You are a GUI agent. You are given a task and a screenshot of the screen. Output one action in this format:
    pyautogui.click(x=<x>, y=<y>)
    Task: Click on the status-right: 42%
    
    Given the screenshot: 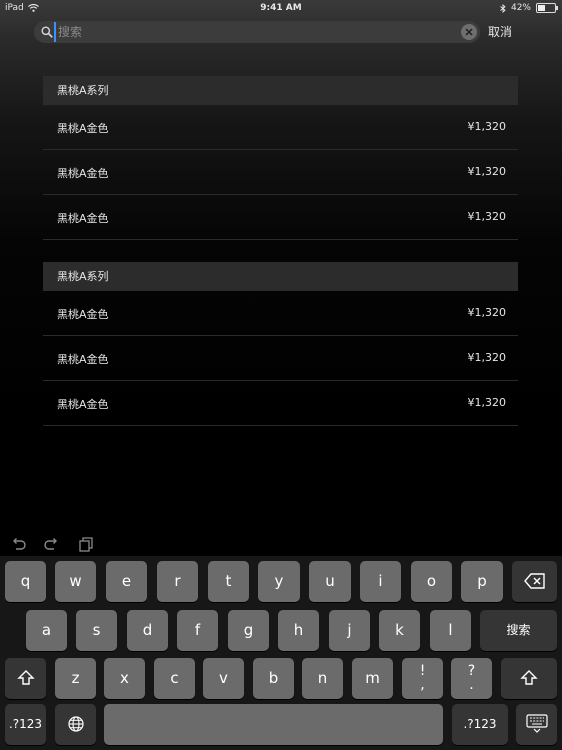 What is the action you would take?
    pyautogui.click(x=529, y=8)
    